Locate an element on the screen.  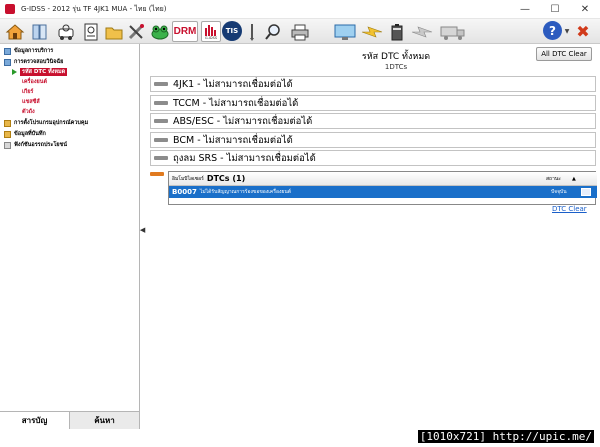
sidebar-item-label: แชสซีส์ is located at coordinates (31, 102).